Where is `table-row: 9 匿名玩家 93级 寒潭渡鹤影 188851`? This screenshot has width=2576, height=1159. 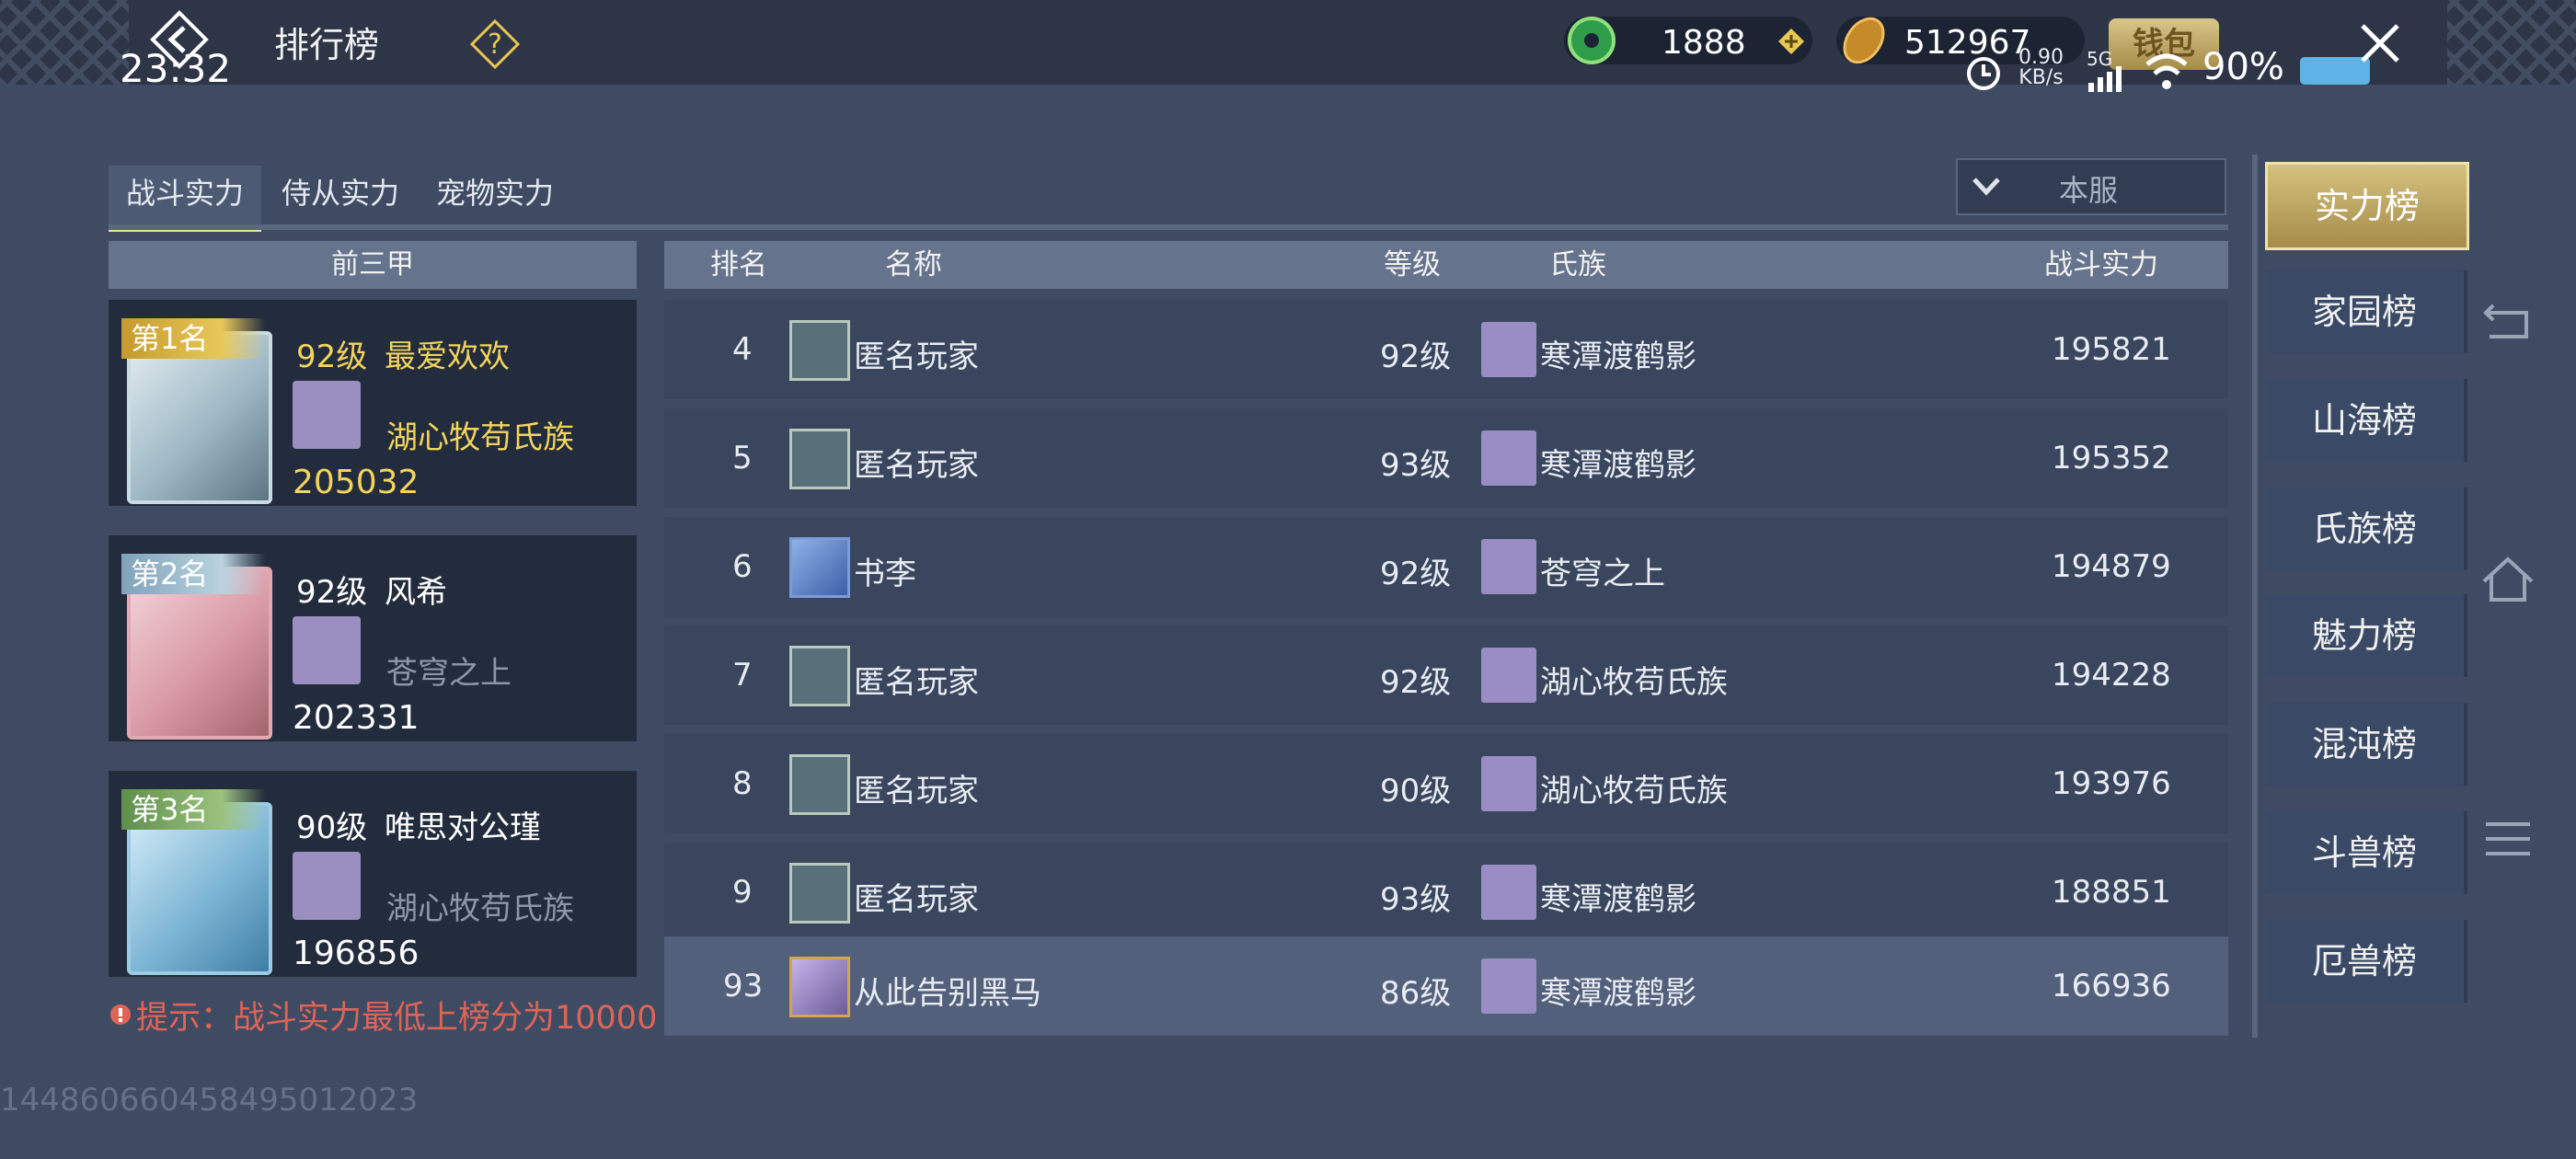
table-row: 9 匿名玩家 93级 寒潭渡鹤影 188851 is located at coordinates (1446, 892).